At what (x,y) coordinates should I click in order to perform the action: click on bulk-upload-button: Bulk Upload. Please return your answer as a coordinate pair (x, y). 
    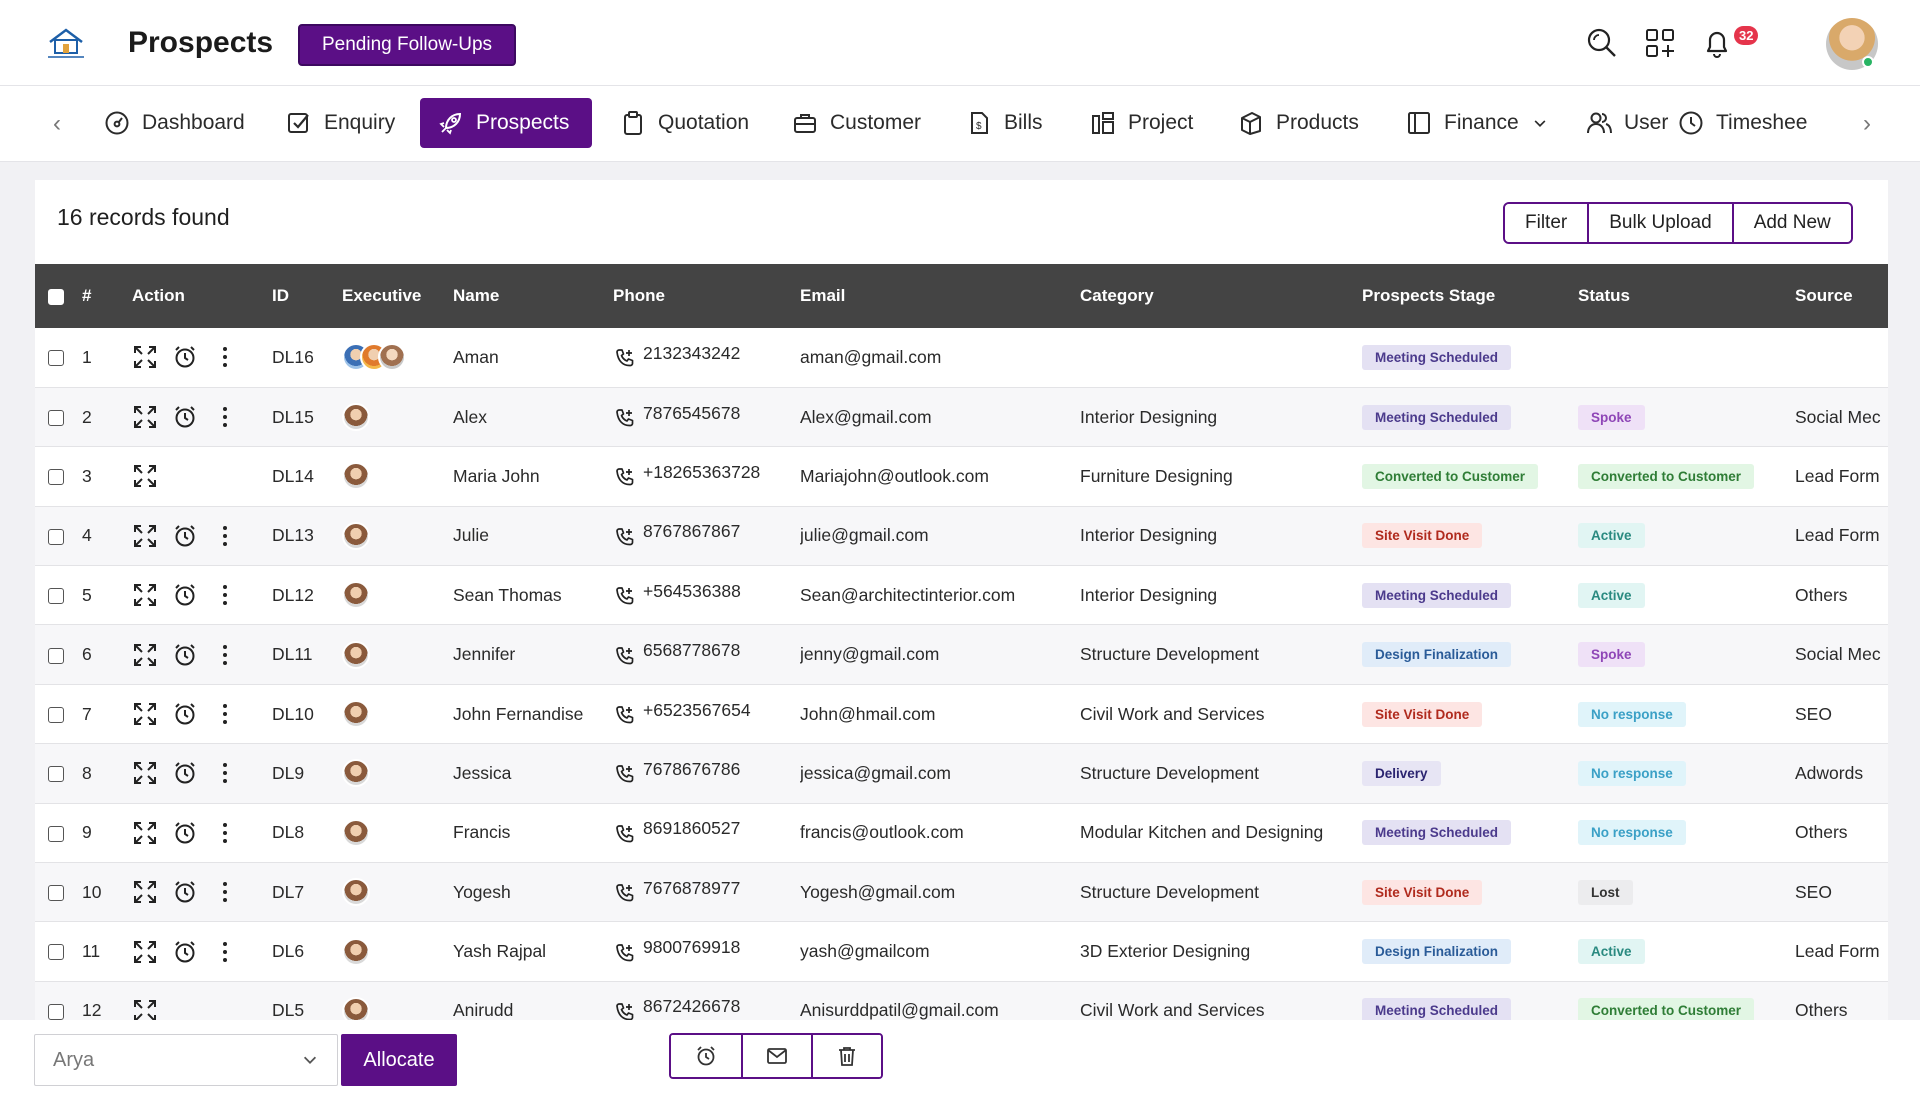
    Looking at the image, I should click on (1659, 223).